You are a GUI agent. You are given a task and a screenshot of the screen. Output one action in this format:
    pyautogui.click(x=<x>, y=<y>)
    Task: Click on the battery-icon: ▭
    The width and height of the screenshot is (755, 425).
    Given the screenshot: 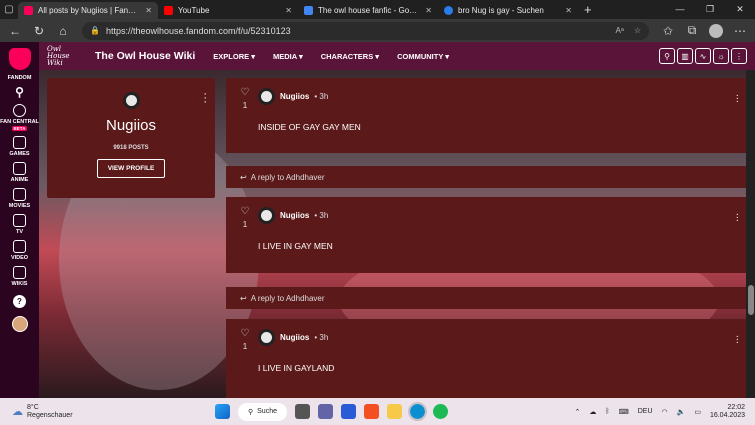 What is the action you would take?
    pyautogui.click(x=697, y=412)
    